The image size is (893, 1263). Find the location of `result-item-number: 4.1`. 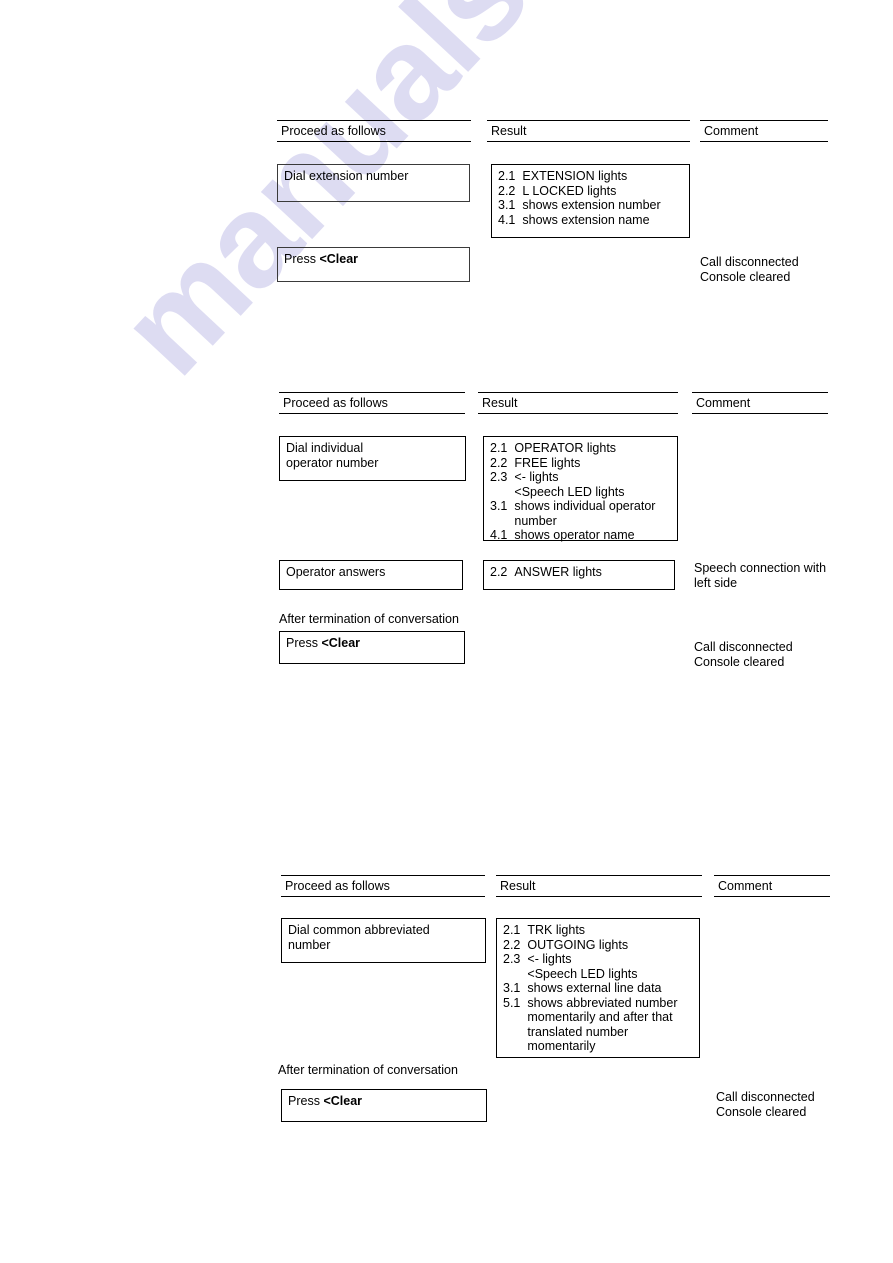

result-item-number: 4.1 is located at coordinates (507, 219).